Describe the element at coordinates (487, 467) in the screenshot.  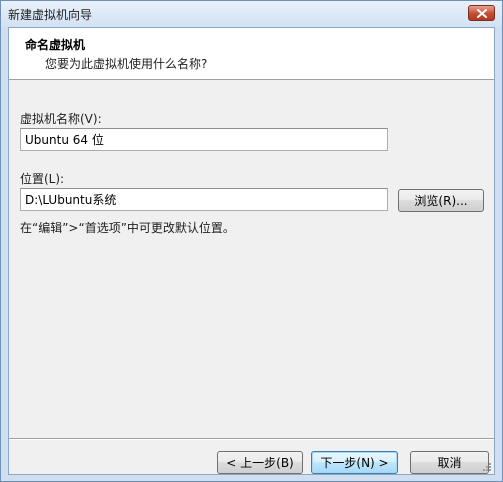
I see `resize-grip-icon` at that location.